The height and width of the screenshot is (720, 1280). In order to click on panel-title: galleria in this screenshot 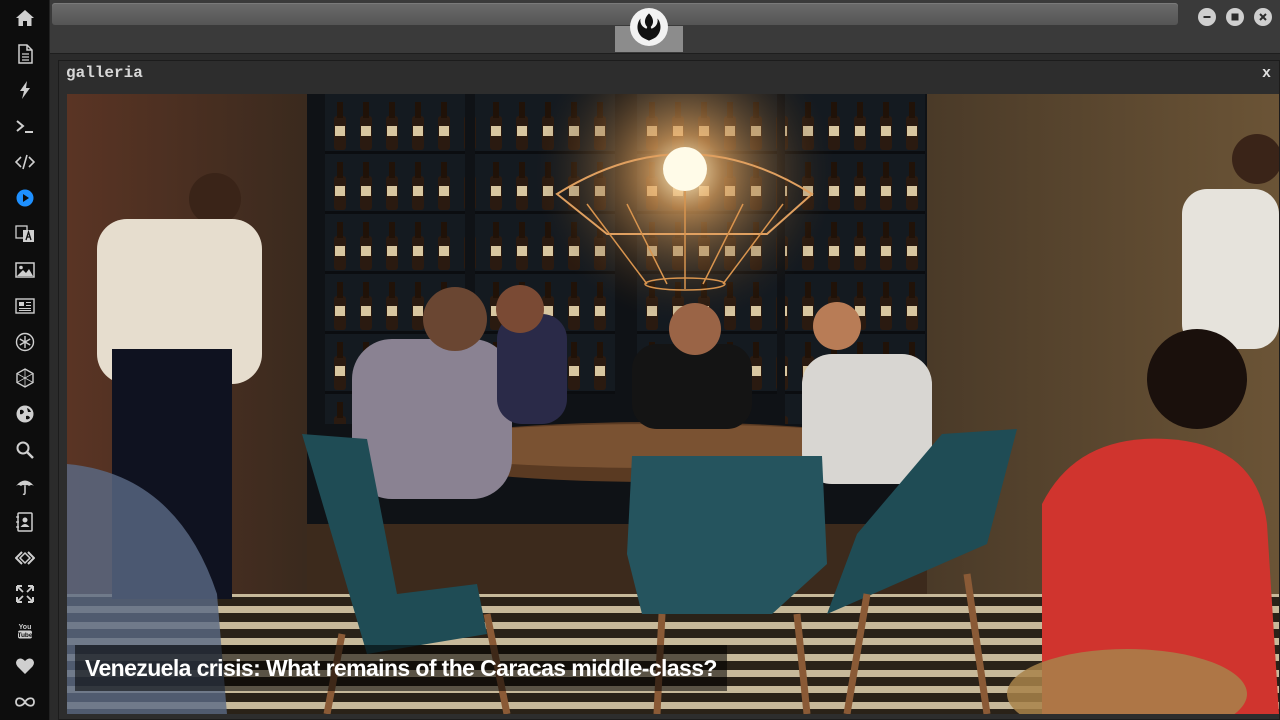, I will do `click(104, 73)`.